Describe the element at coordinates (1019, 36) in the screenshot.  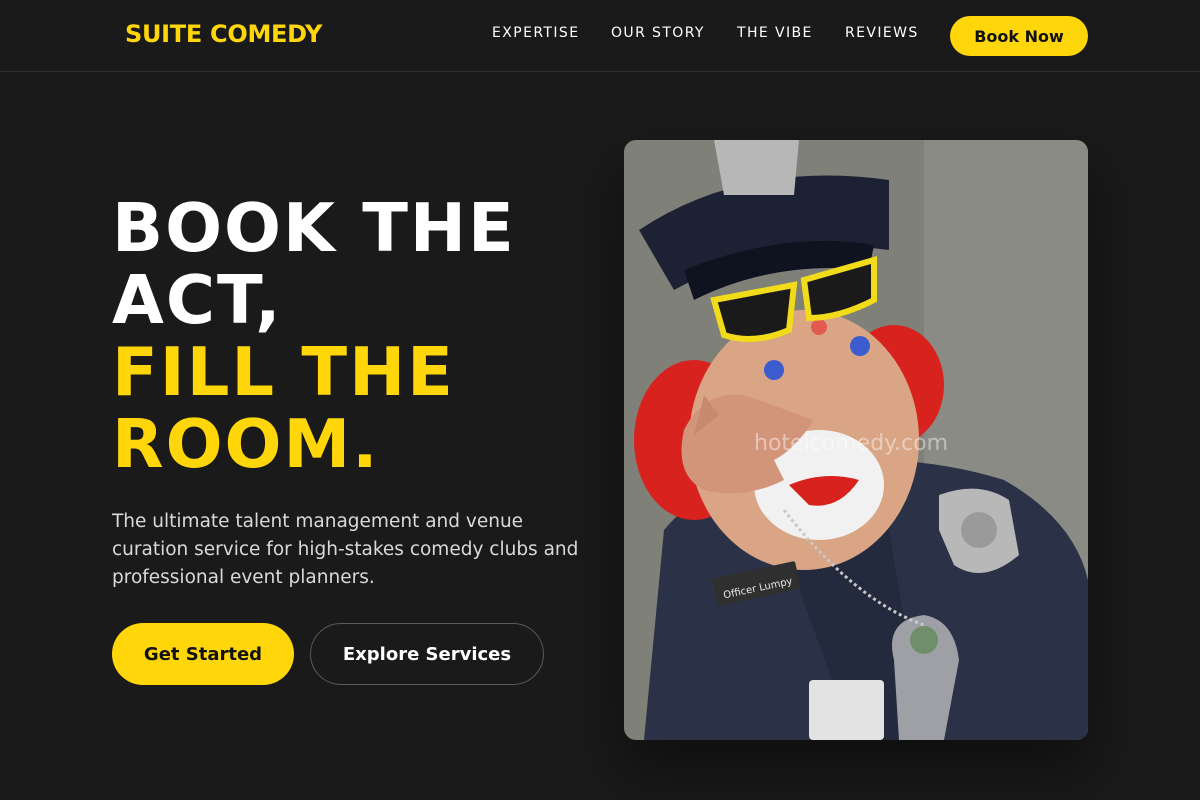
I see `book-now-button: Book Now` at that location.